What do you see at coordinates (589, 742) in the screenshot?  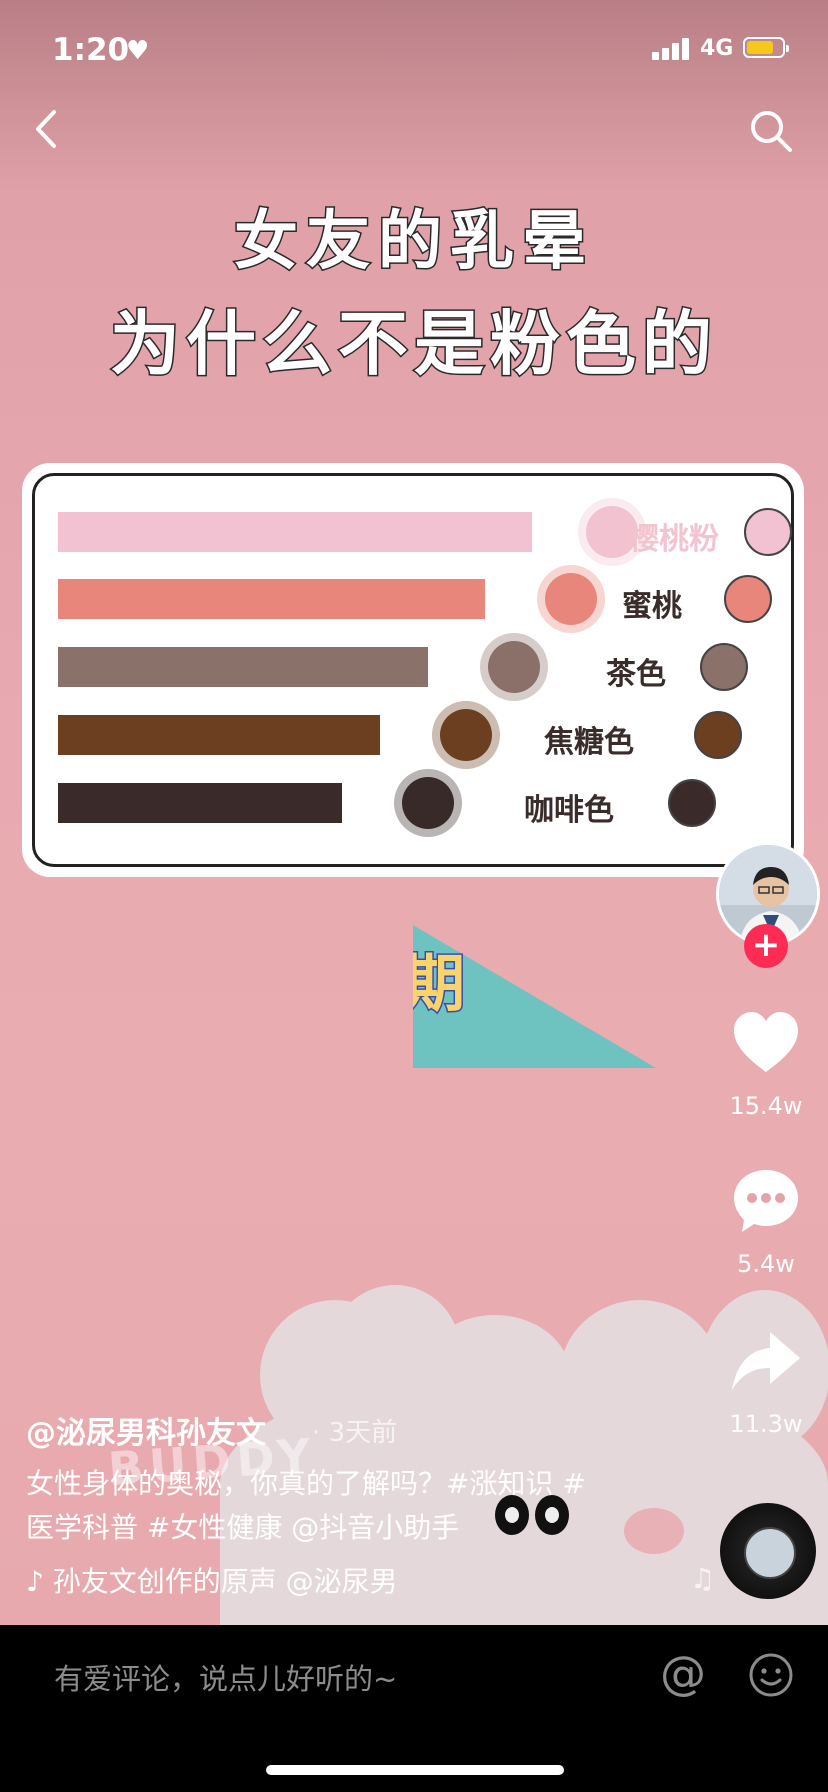 I see `color-label: 焦糖色` at bounding box center [589, 742].